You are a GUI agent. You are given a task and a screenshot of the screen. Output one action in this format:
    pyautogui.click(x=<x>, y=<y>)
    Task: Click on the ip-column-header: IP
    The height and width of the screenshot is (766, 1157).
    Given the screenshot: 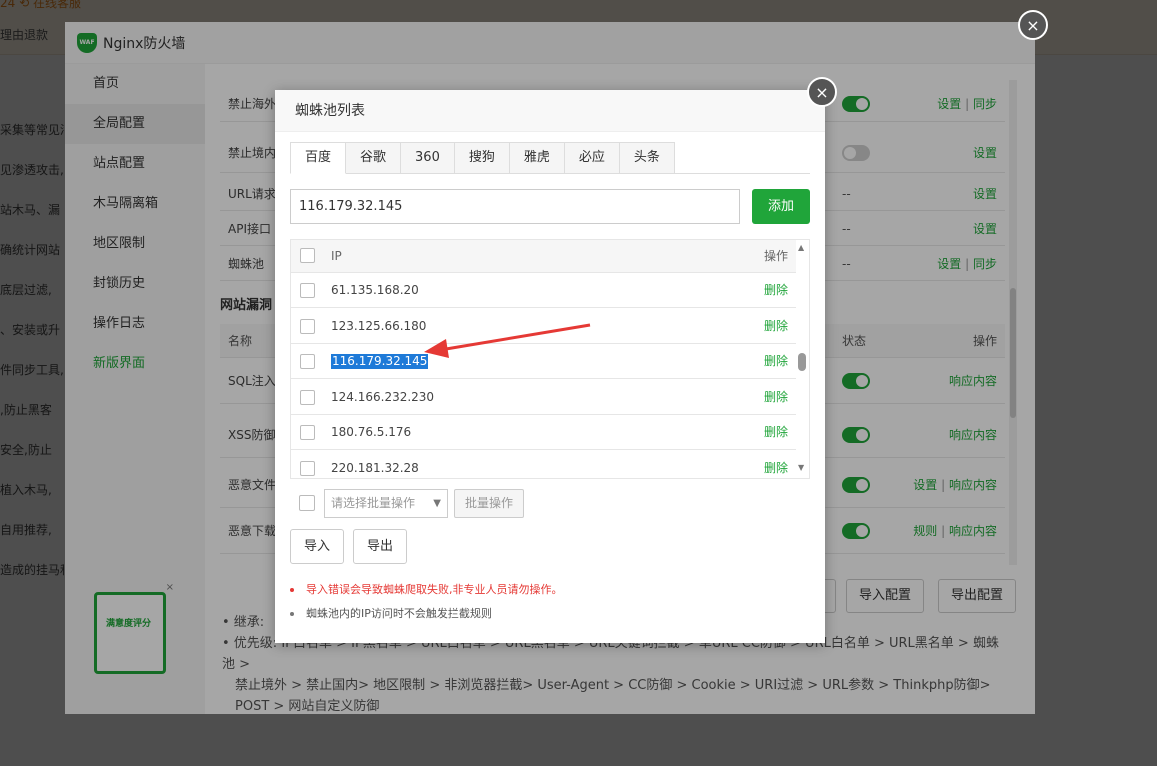 What is the action you would take?
    pyautogui.click(x=336, y=256)
    